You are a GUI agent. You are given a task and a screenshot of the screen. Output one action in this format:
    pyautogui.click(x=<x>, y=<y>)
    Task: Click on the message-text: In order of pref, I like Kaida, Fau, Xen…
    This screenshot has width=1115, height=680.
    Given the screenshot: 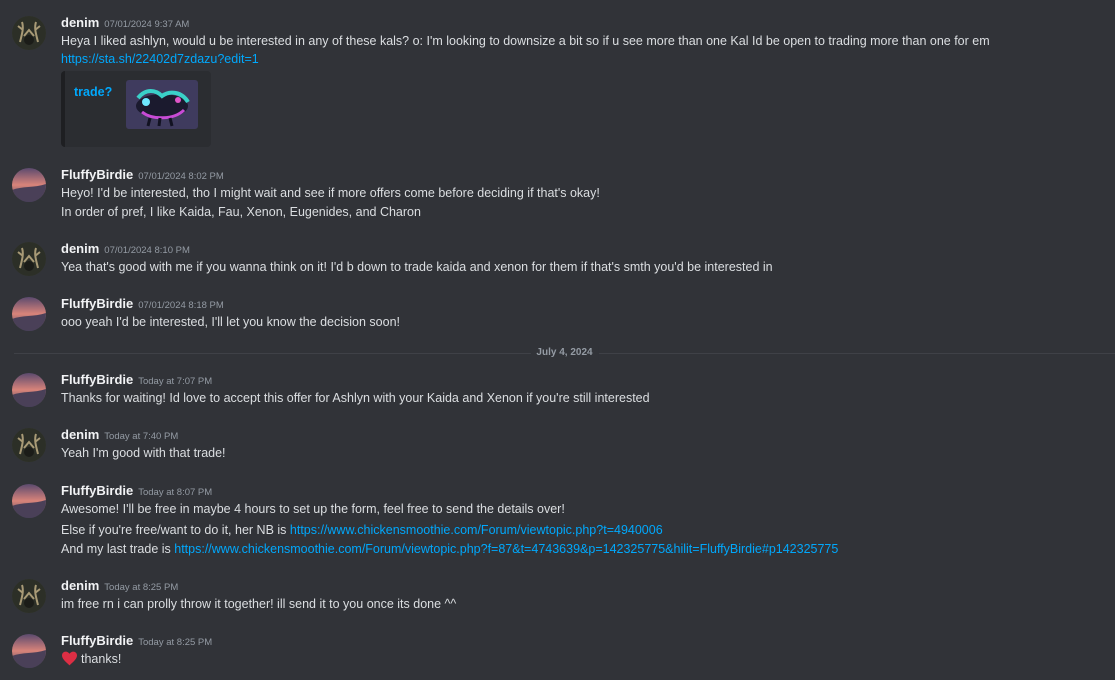 What is the action you would take?
    pyautogui.click(x=241, y=212)
    